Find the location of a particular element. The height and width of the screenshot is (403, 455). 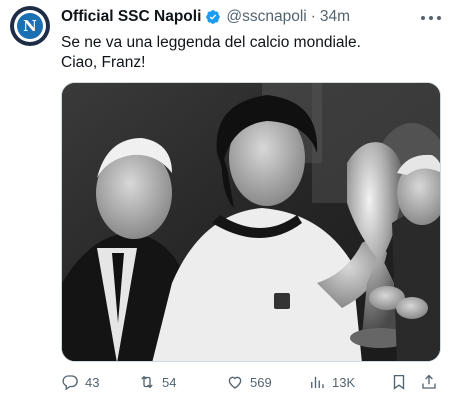

avatar: N is located at coordinates (30, 26).